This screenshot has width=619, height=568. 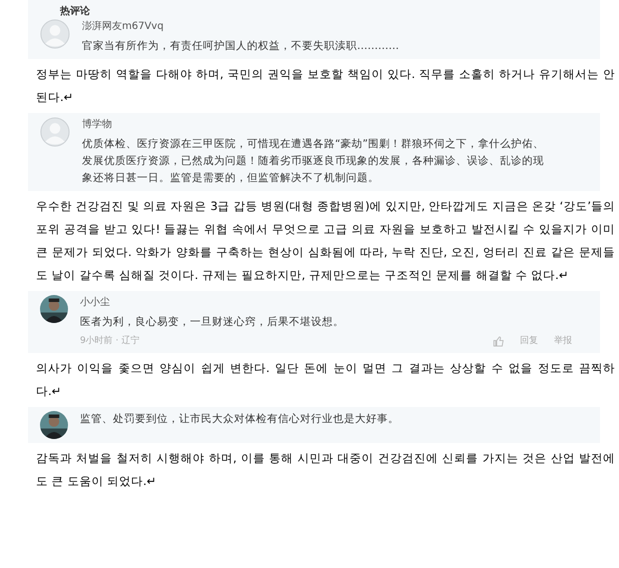 What do you see at coordinates (325, 241) in the screenshot?
I see `translation-paragraph: 우수한 건강검진 및 의료 자원은 3급 갑등 병원(대형 종합병원)에 있지만, 안타깝게도 지금은 온갖 ‘강도’들의 포위 공격을 받고 있다! 들끓는 위협 속에서 무엇으로 고급 의료 자원을 보호하고 발전시킬 수 있을지가 이미 큰 문제가 되었다. 악화가 양화를 구축하는 현상이 심화됨에 따라, 누락 진단, 오진, 엉터리 진료 같은 문제들도 날이 갈수록 심해질 것이다. 규제는 필요하지만, 규제만으로는 구조적인 문제를 해결할 수 없다.↵` at bounding box center [325, 241].